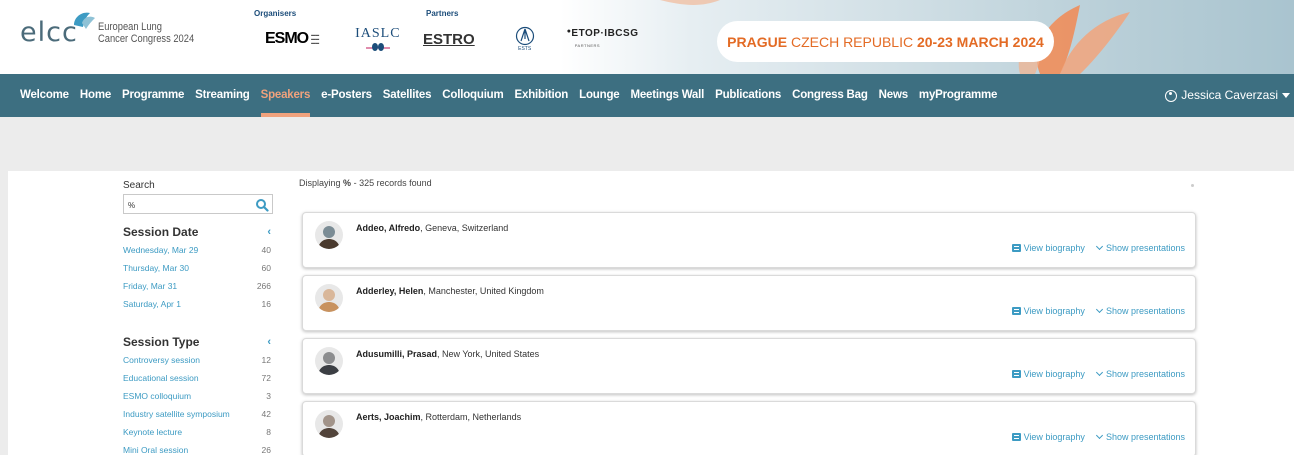 The height and width of the screenshot is (455, 1294). What do you see at coordinates (285, 95) in the screenshot?
I see `nav-item-speakers: Speakers` at bounding box center [285, 95].